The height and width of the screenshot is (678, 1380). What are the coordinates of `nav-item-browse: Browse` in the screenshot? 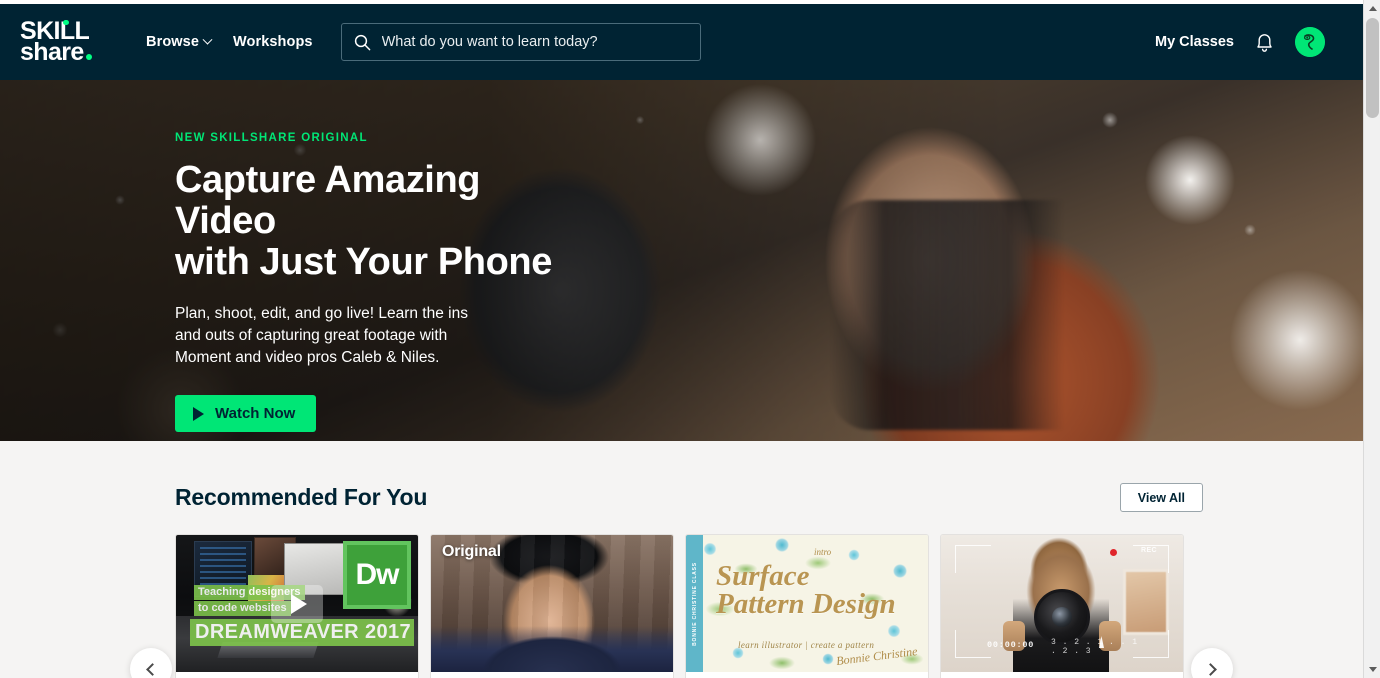 It's located at (179, 42).